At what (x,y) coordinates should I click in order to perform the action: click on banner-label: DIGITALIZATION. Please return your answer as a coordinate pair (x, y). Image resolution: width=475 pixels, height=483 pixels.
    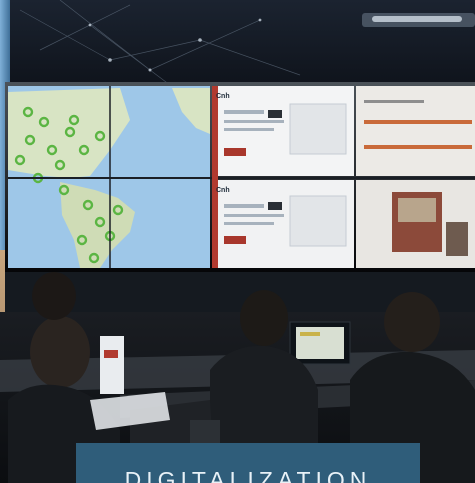
    Looking at the image, I should click on (248, 475).